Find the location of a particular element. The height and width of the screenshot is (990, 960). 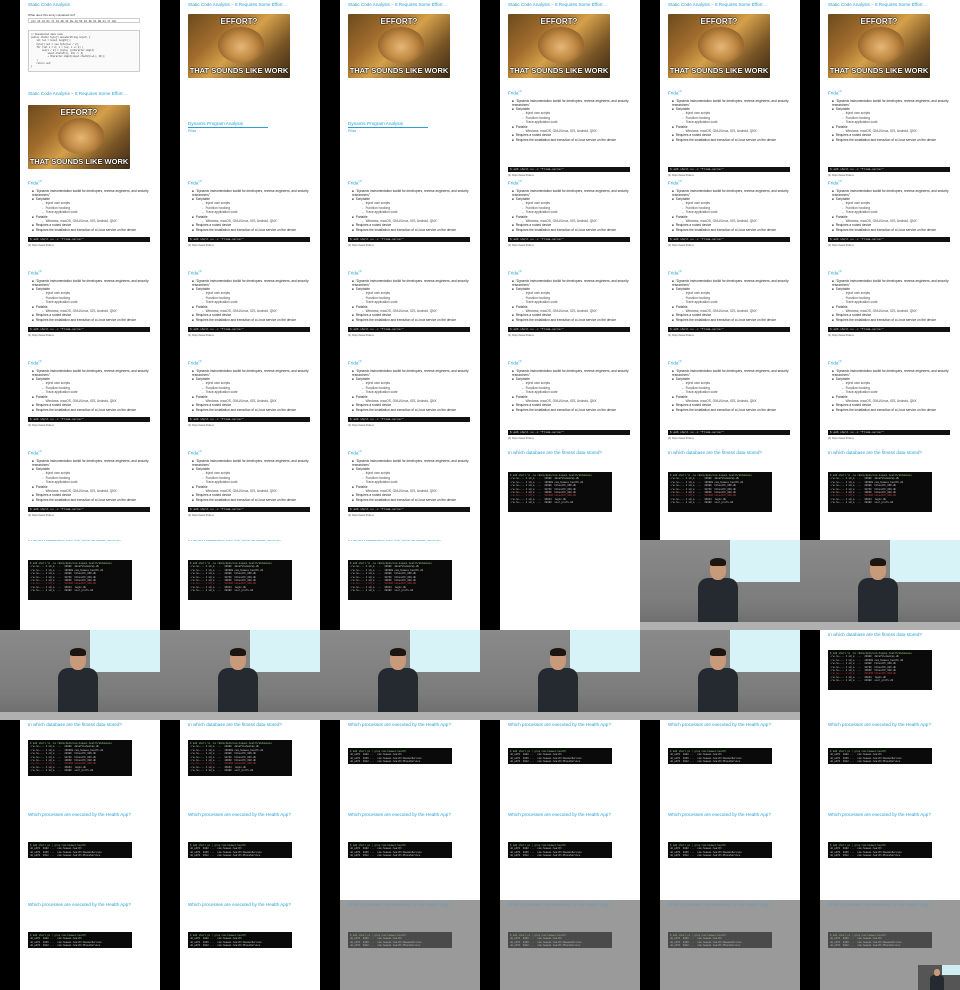

frida-bullet: Requires a rooted device is located at coordinates (211, 225).